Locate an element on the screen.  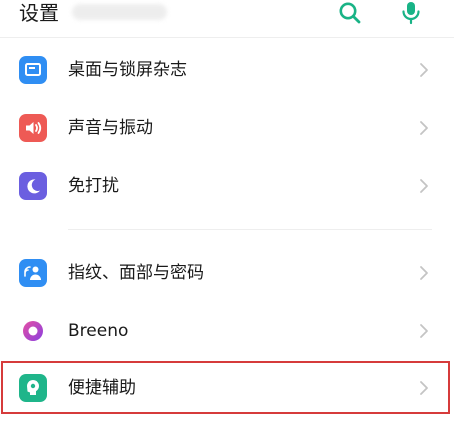
settings-item-do-not-disturb: 免打扰 is located at coordinates (227, 186).